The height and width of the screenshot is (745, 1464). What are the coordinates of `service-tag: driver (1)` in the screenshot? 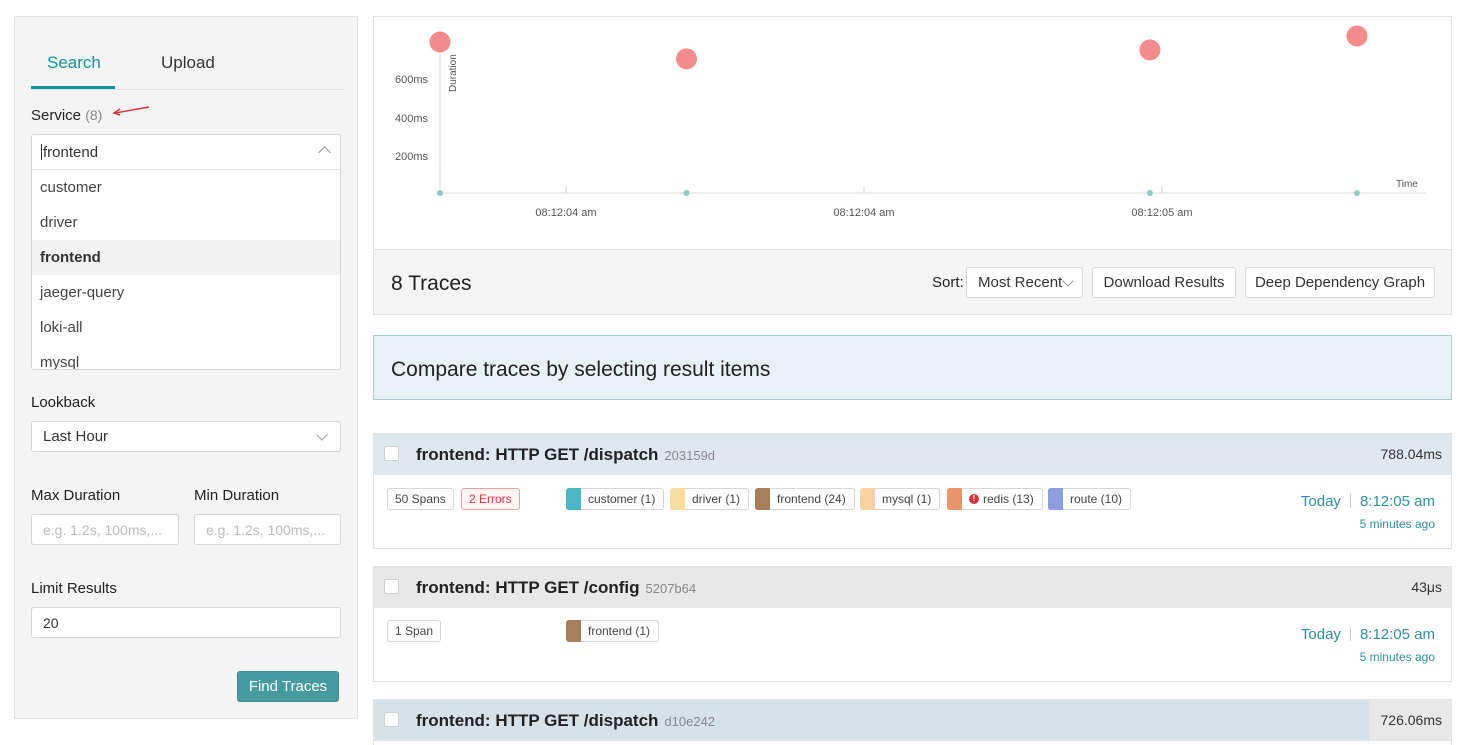 It's located at (710, 499).